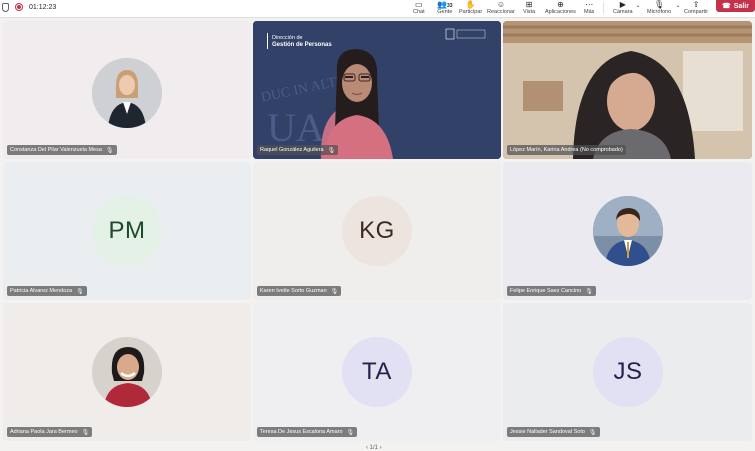 The width and height of the screenshot is (755, 451). What do you see at coordinates (500, 4) in the screenshot?
I see `emoji-icon: ☺` at bounding box center [500, 4].